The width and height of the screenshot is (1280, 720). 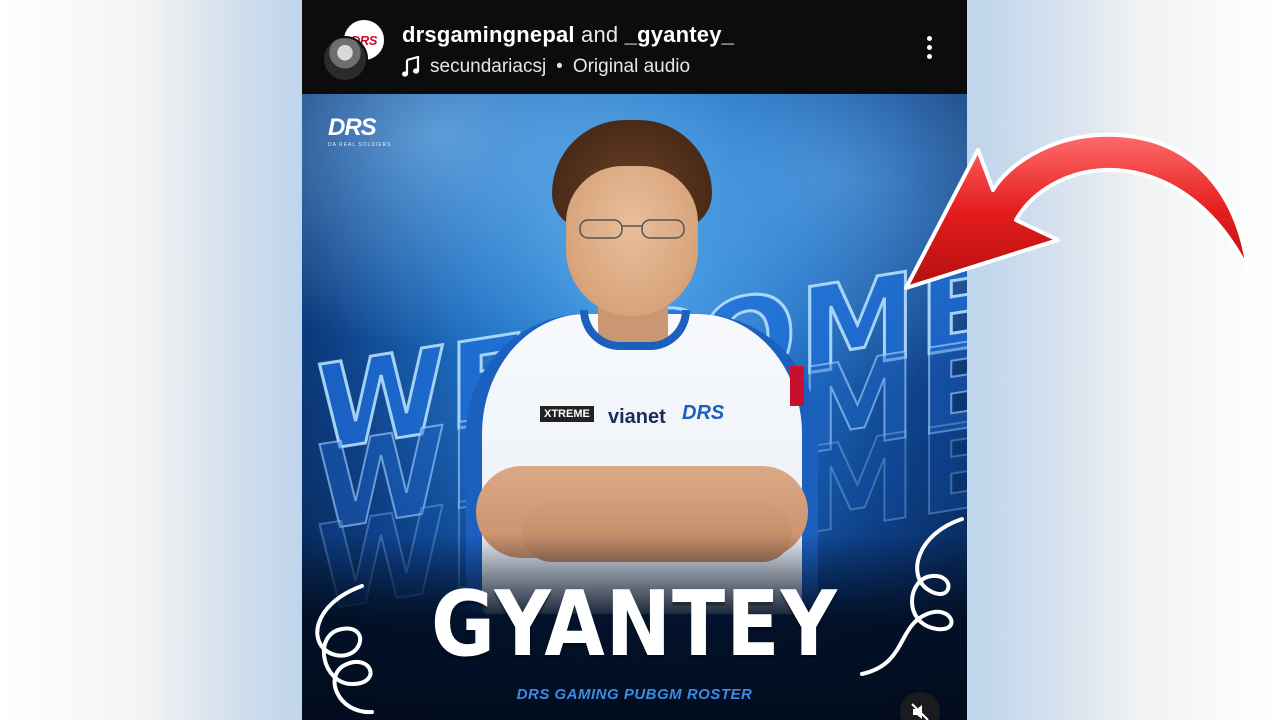 What do you see at coordinates (632, 229) in the screenshot?
I see `glasses-icon` at bounding box center [632, 229].